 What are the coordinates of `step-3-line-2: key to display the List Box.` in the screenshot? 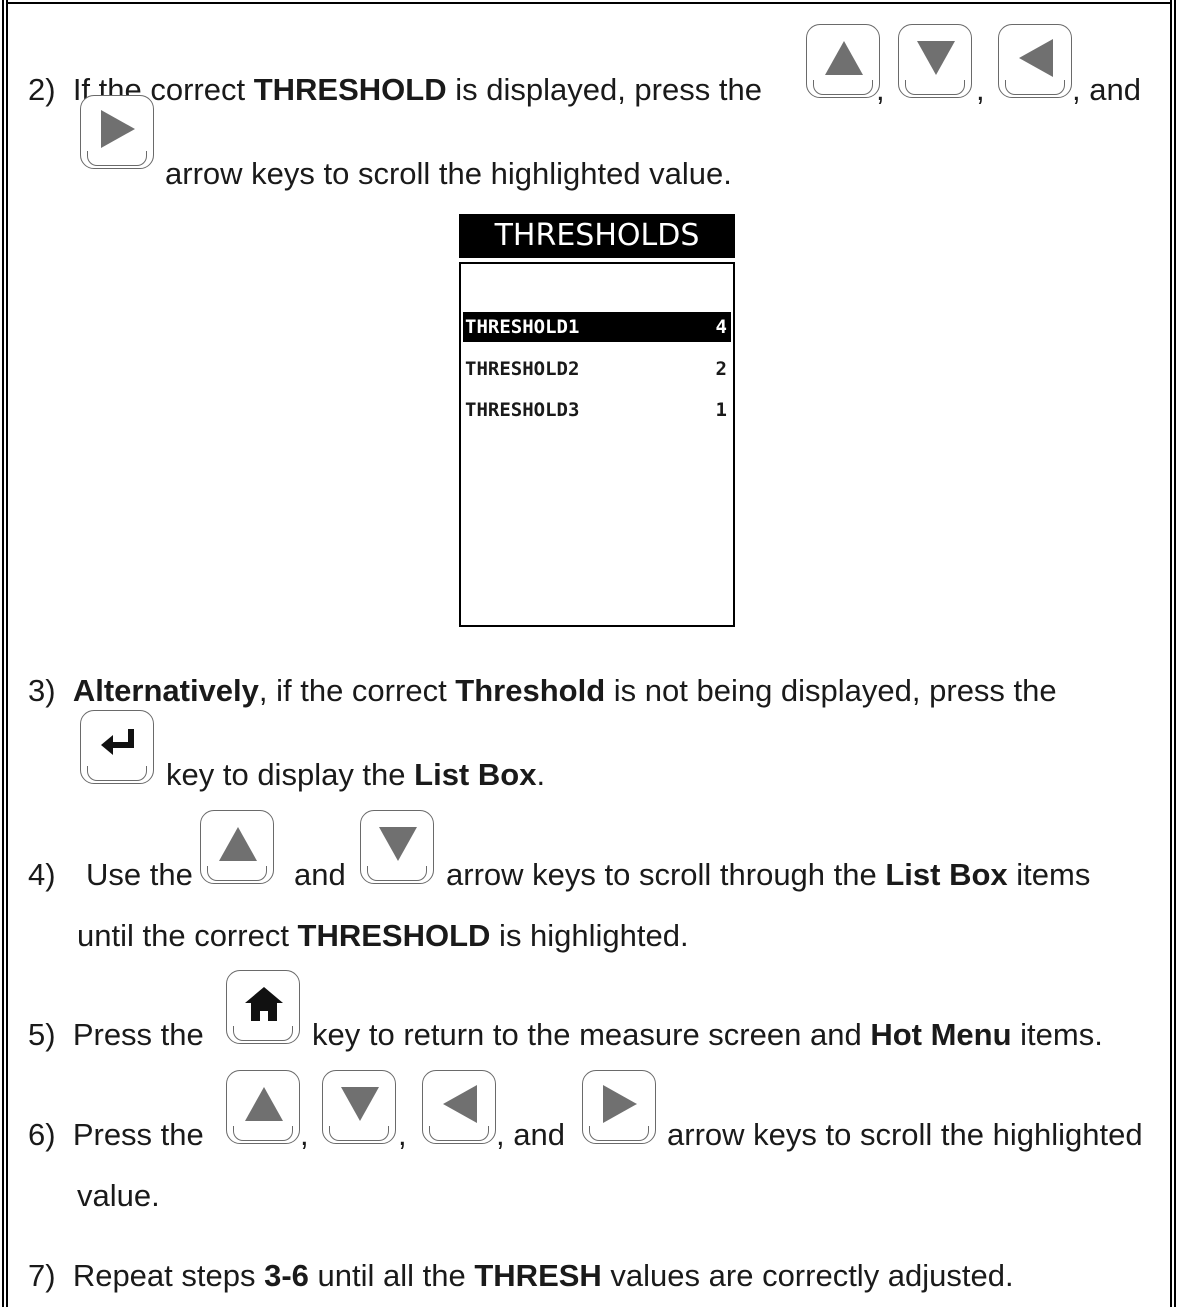 It's located at (356, 774).